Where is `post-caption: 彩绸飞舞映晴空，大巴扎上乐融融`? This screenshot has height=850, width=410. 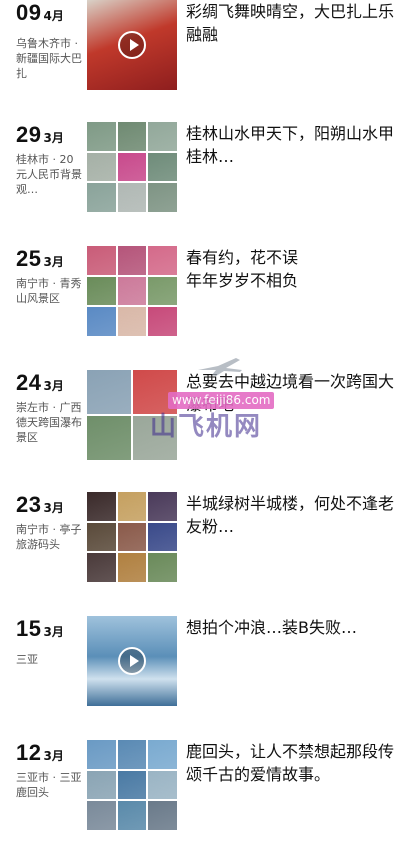 post-caption: 彩绸飞舞映晴空，大巴扎上乐融融 is located at coordinates (291, 23).